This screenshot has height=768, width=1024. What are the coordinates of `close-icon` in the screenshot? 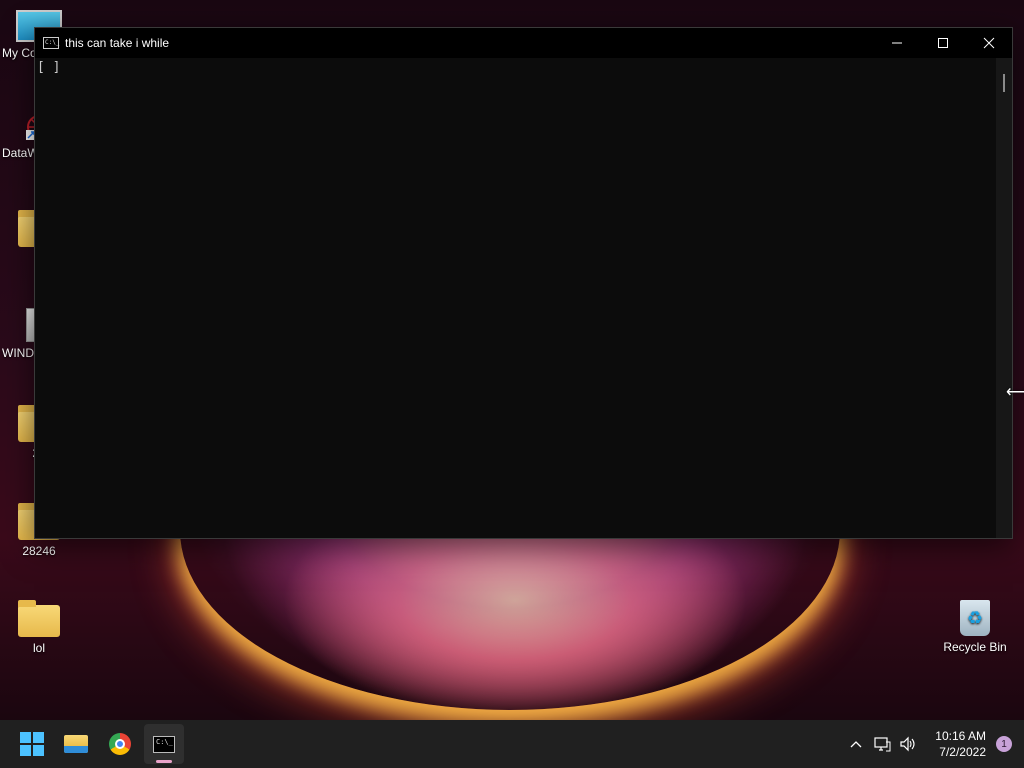 It's located at (989, 43).